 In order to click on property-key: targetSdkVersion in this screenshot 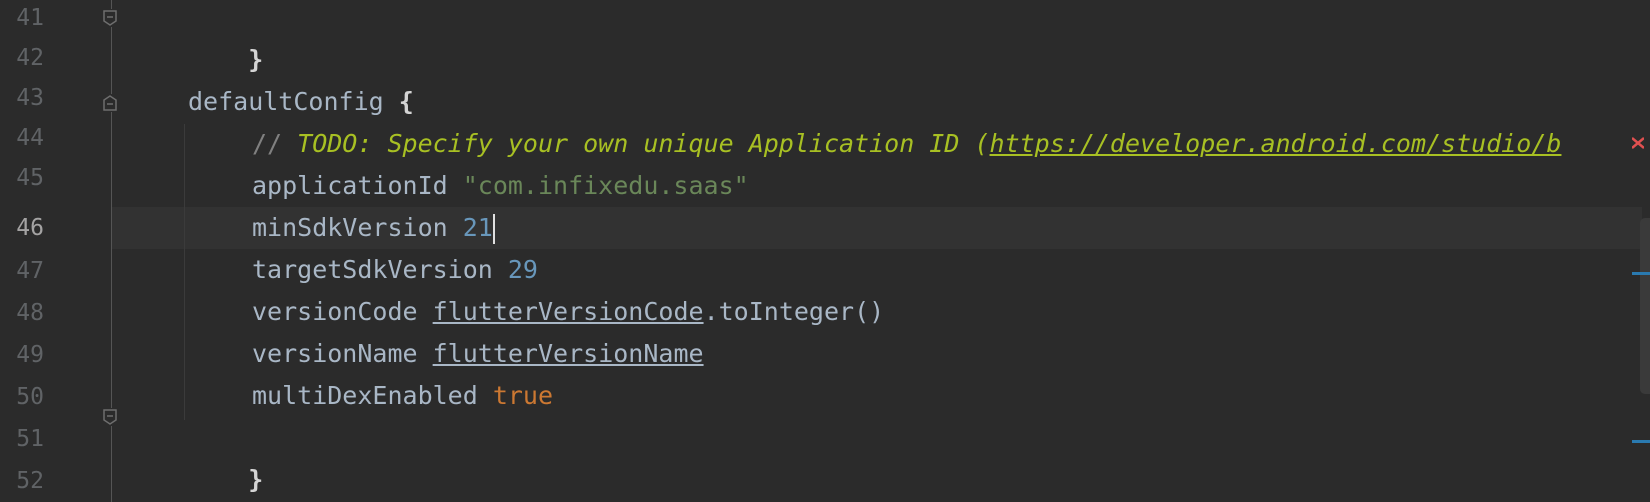, I will do `click(380, 269)`.